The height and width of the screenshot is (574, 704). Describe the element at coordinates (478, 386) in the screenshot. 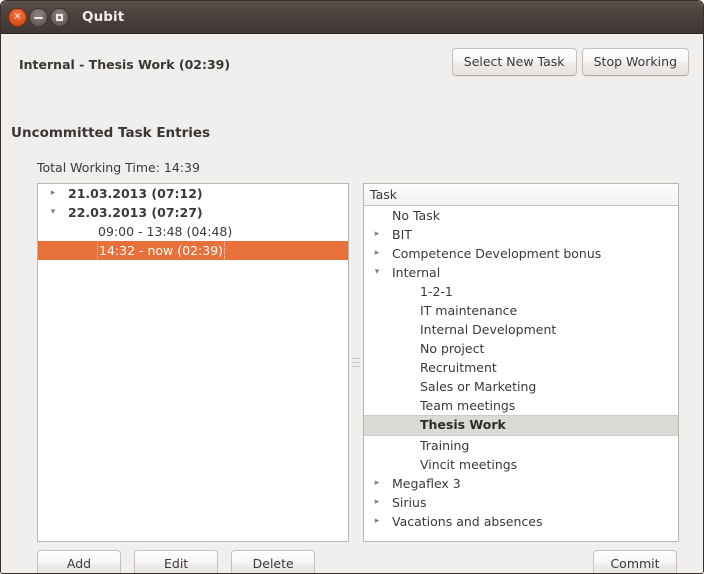

I see `tree-row-label: Sales or Marketing` at that location.